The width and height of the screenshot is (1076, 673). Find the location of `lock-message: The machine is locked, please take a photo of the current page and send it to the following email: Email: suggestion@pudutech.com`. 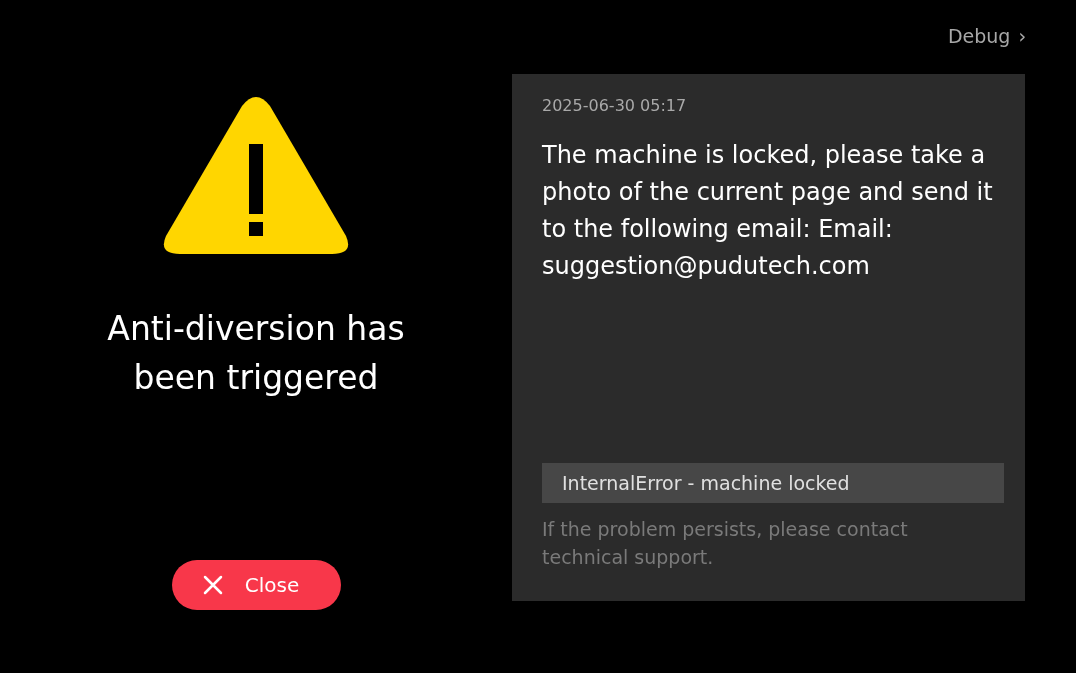

lock-message: The machine is locked, please take a photo of the current page and send it to the following email: Email: suggestion@pudutech.com is located at coordinates (768, 211).